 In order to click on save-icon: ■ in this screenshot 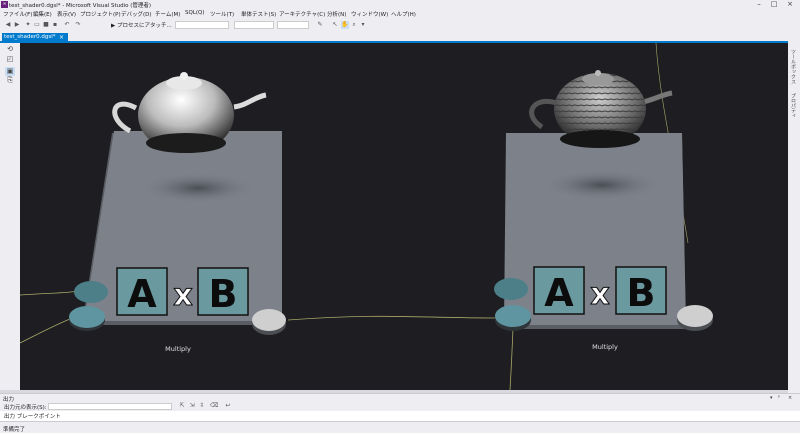, I will do `click(46, 25)`.